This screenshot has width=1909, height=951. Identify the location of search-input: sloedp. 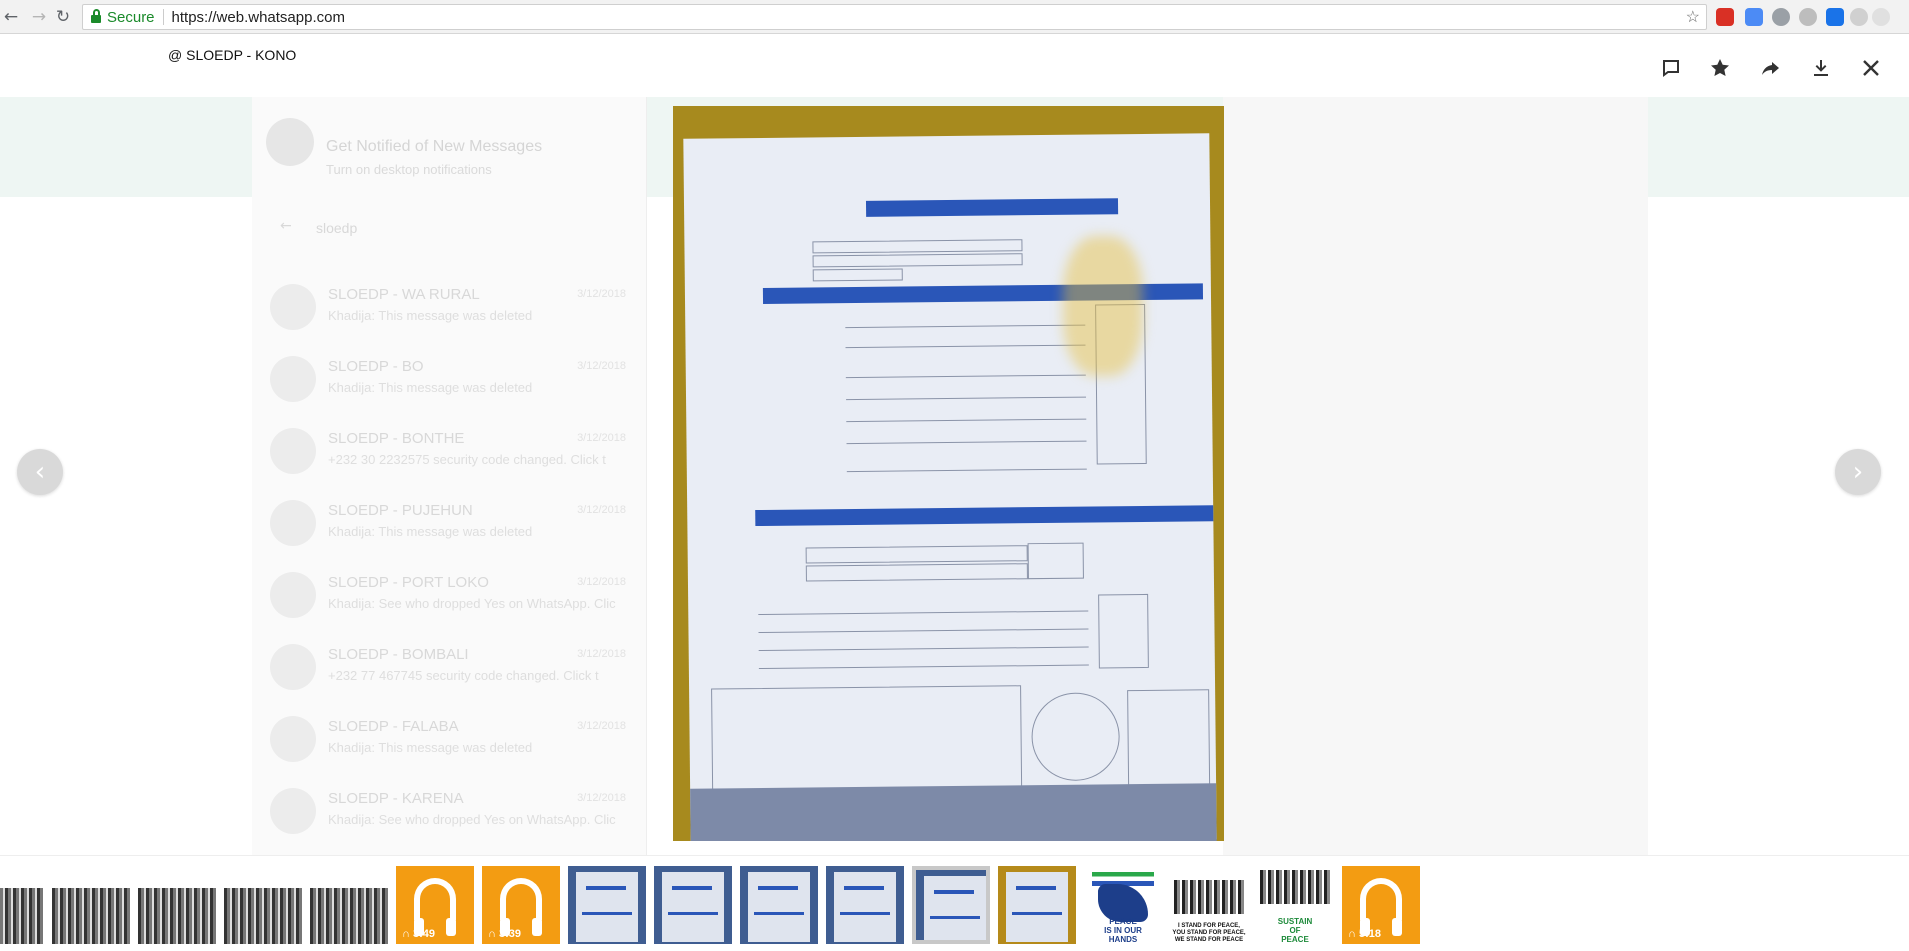
(337, 228).